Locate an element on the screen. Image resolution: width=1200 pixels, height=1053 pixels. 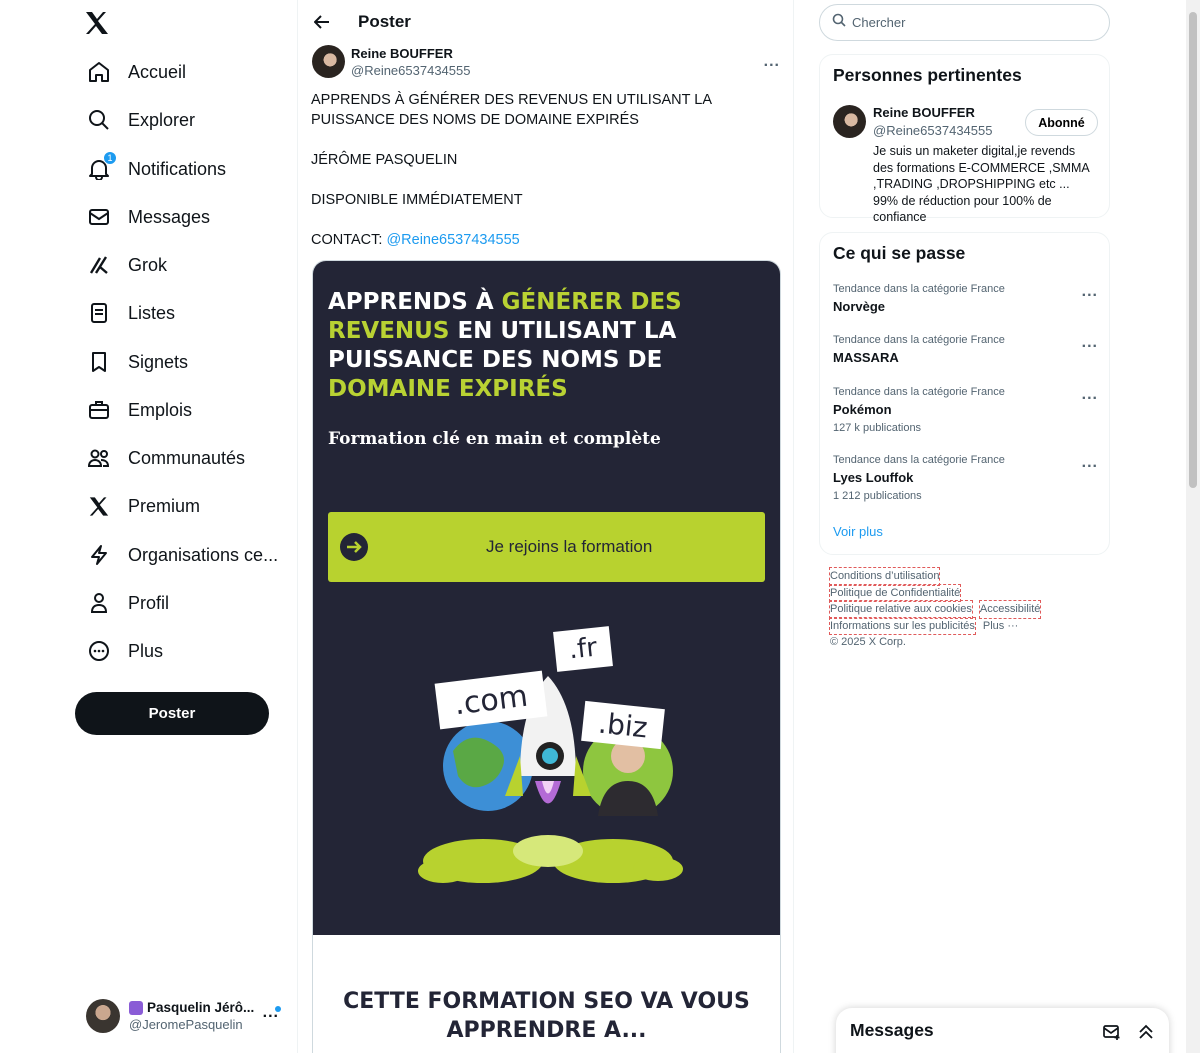
nav-item-premium: Premium is located at coordinates (143, 506).